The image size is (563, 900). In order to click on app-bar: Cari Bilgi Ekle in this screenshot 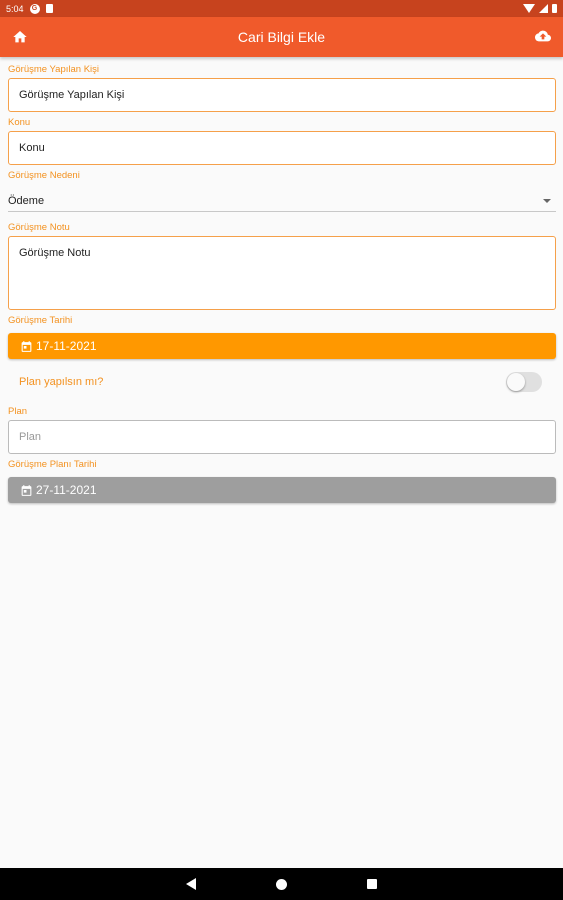, I will do `click(281, 37)`.